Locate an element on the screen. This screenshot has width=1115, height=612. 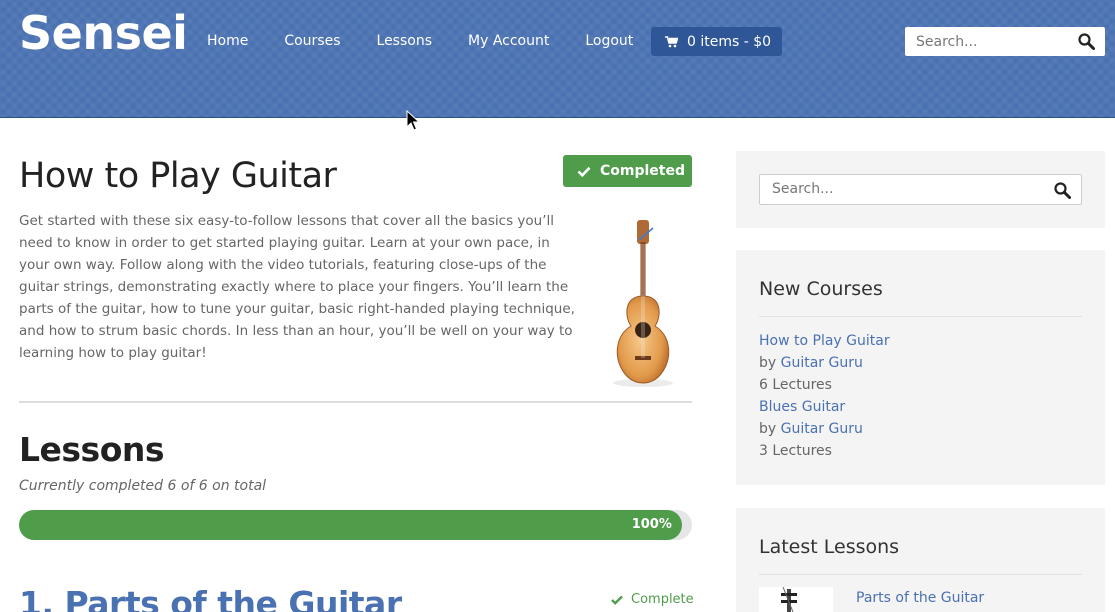
lessons-heading: Lessons is located at coordinates (92, 449).